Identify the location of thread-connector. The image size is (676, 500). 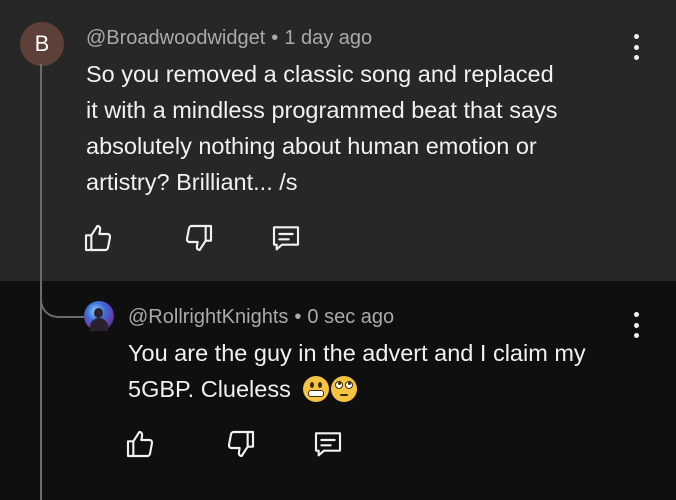
(62, 295).